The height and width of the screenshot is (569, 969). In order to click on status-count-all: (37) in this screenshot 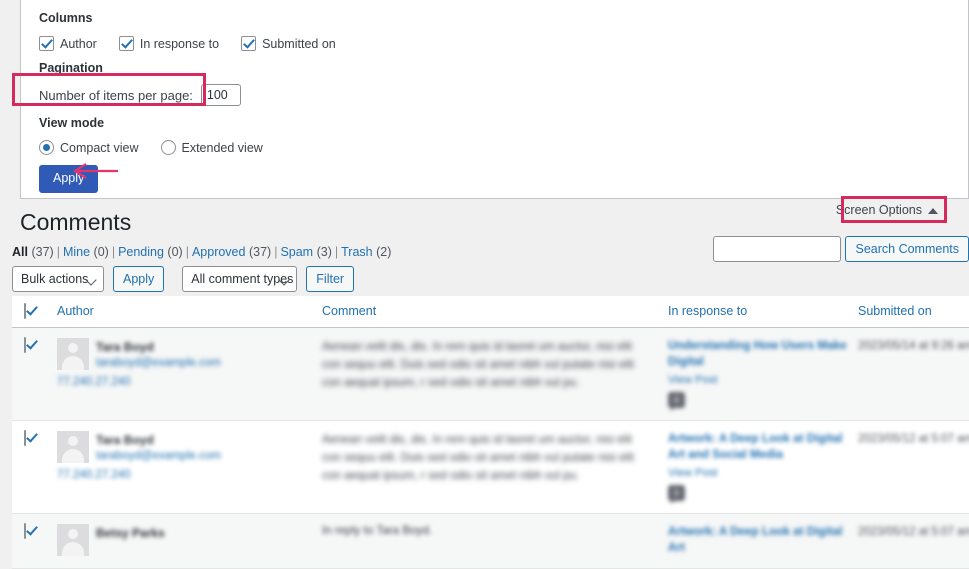, I will do `click(42, 252)`.